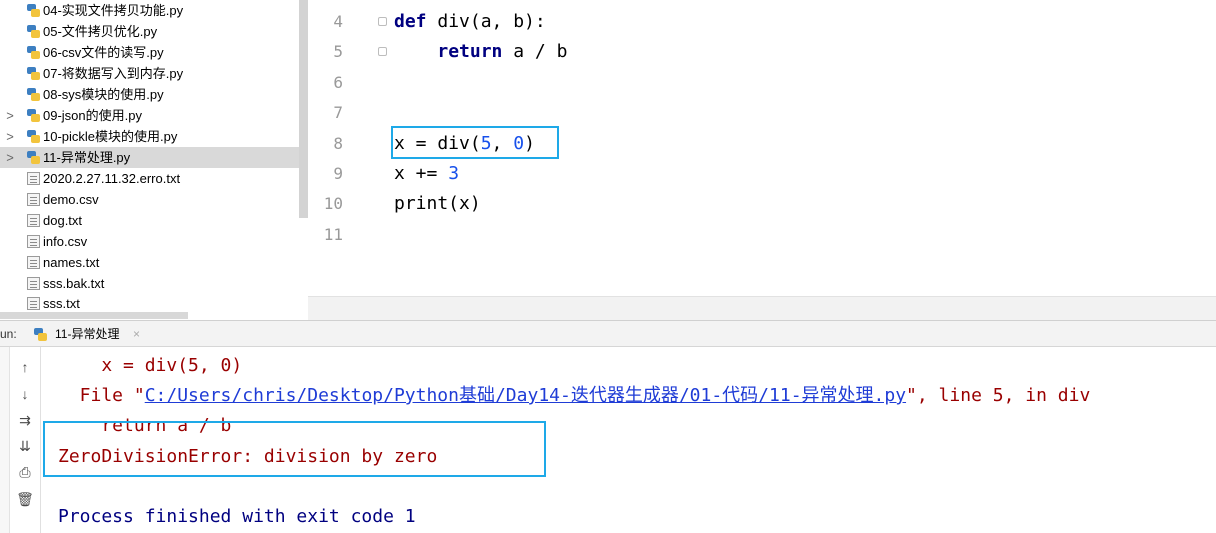  I want to click on tree-item-file: > 10-pickle模块的使用.py, so click(154, 136).